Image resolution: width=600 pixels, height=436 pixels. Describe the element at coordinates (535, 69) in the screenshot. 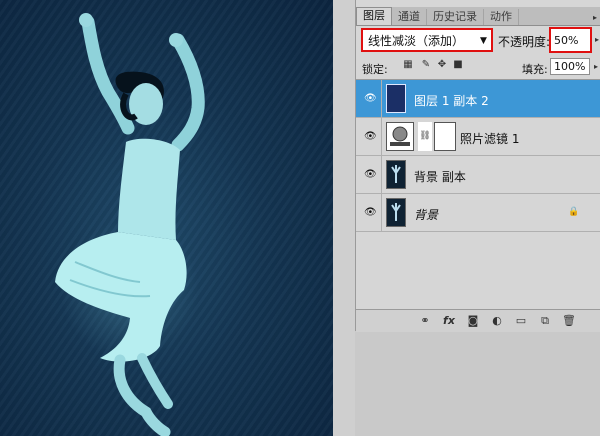

I see `fill-label: 填充:` at that location.